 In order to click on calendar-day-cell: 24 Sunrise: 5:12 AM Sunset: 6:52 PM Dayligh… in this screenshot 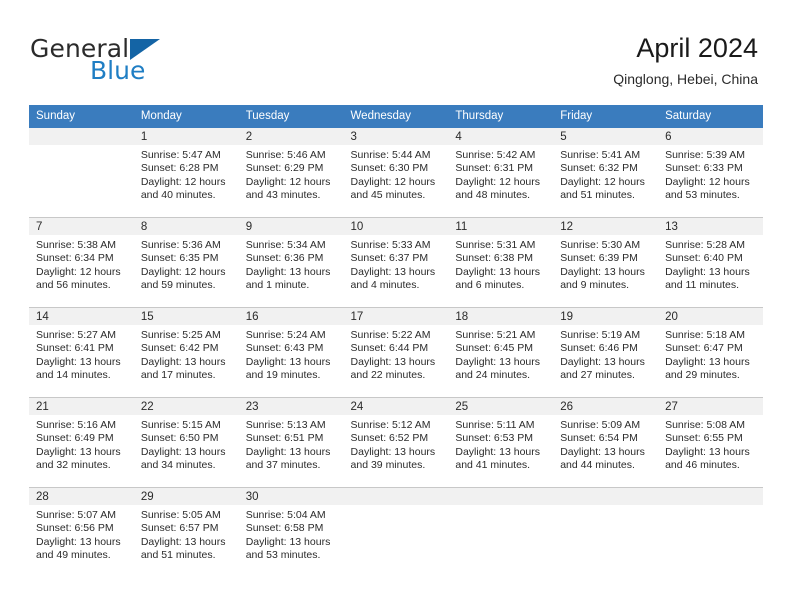, I will do `click(396, 442)`.